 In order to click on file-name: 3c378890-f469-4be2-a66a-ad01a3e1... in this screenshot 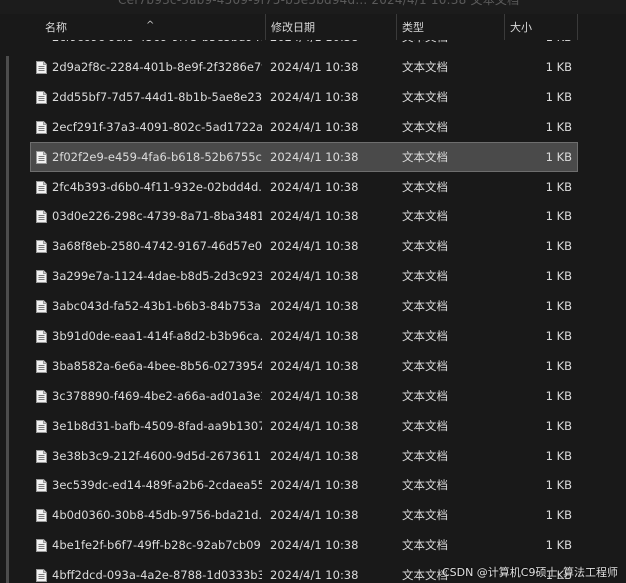, I will do `click(157, 395)`.